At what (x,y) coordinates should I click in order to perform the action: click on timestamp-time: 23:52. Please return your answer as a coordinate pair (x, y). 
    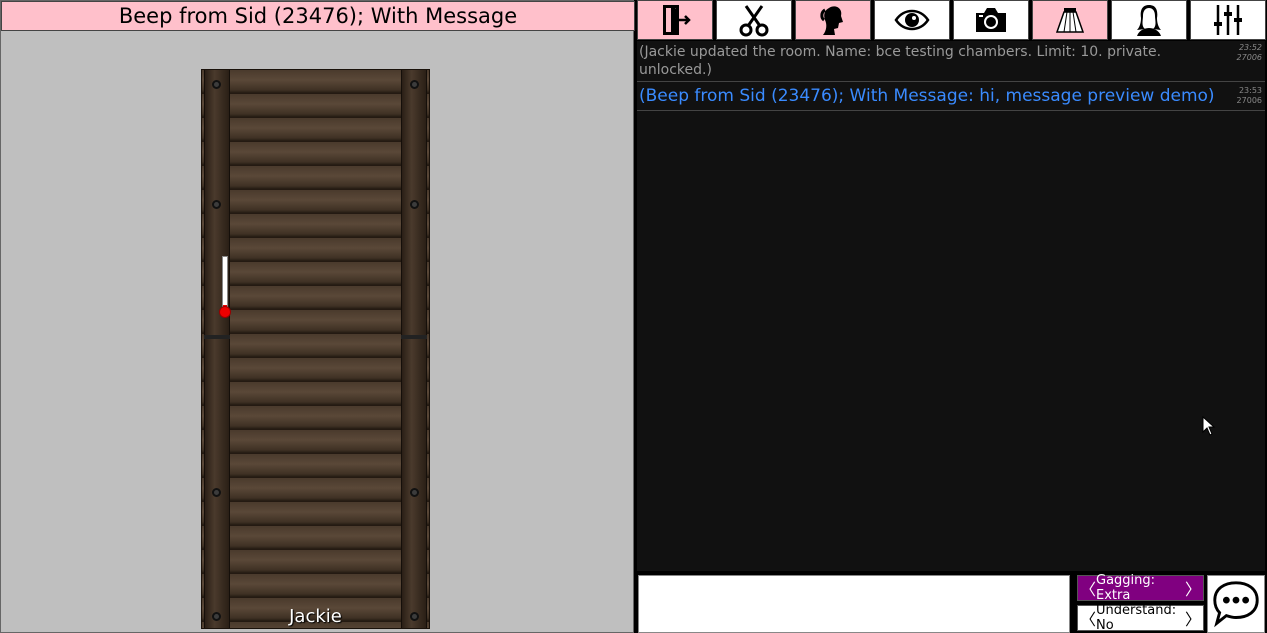
    Looking at the image, I should click on (1250, 47).